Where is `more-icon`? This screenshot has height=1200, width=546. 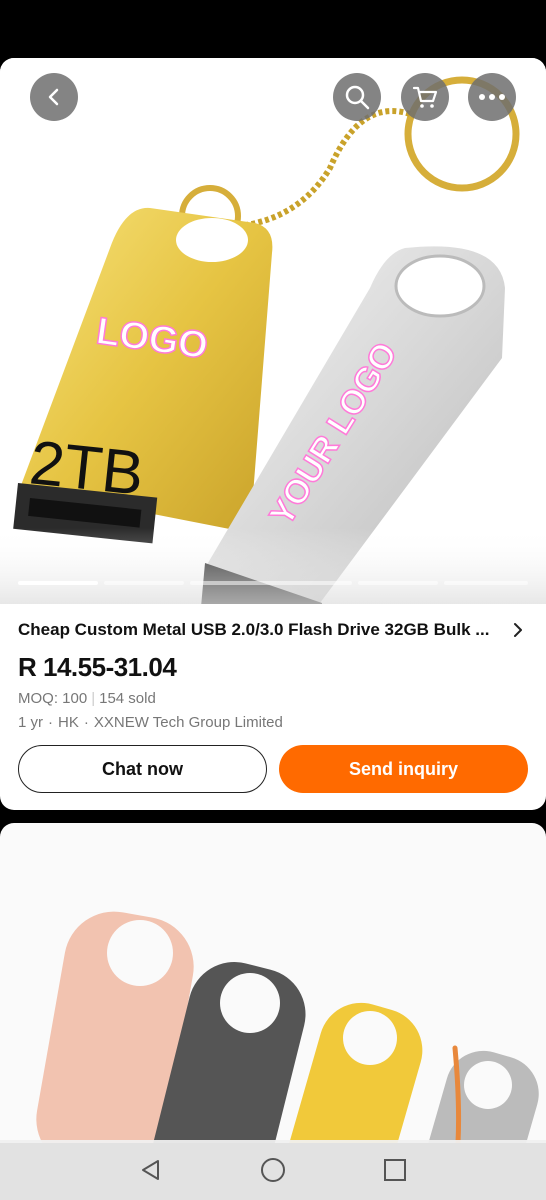
more-icon is located at coordinates (492, 97).